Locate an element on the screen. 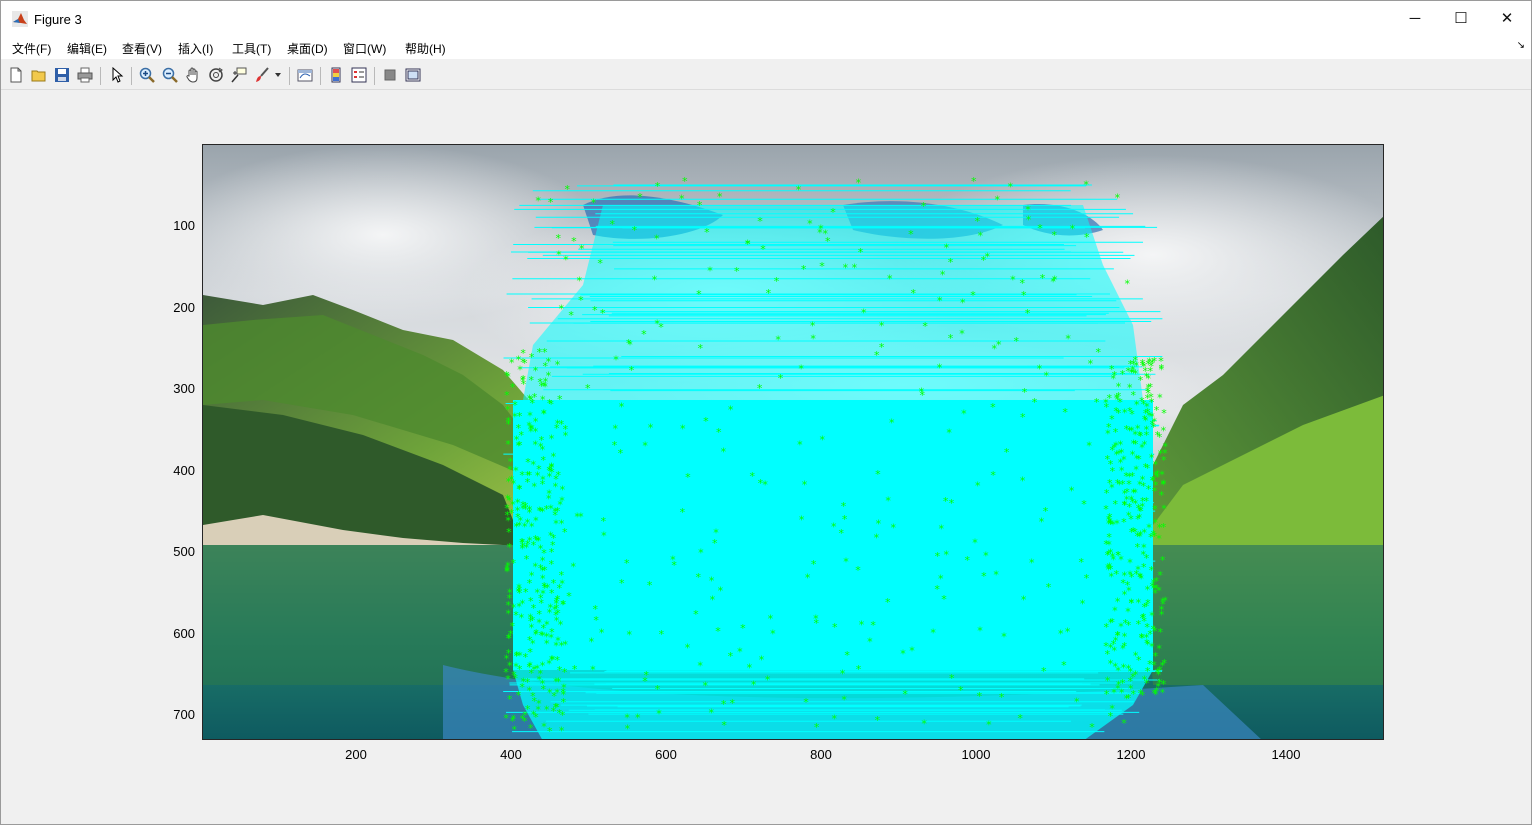  menu-insert: 插入(I) is located at coordinates (195, 48).